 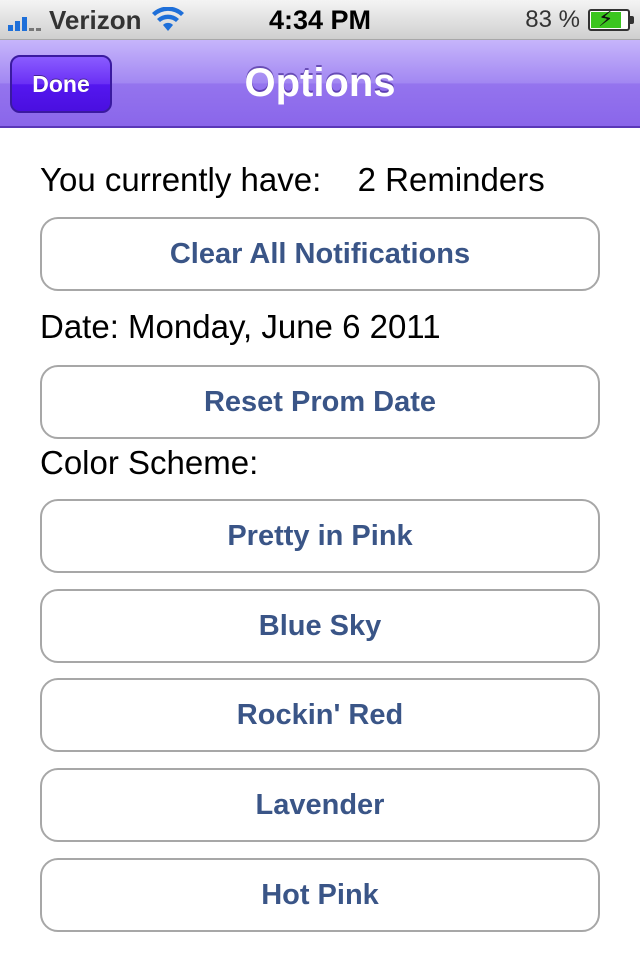 What do you see at coordinates (320, 805) in the screenshot?
I see `color-option-lavender: Lavender` at bounding box center [320, 805].